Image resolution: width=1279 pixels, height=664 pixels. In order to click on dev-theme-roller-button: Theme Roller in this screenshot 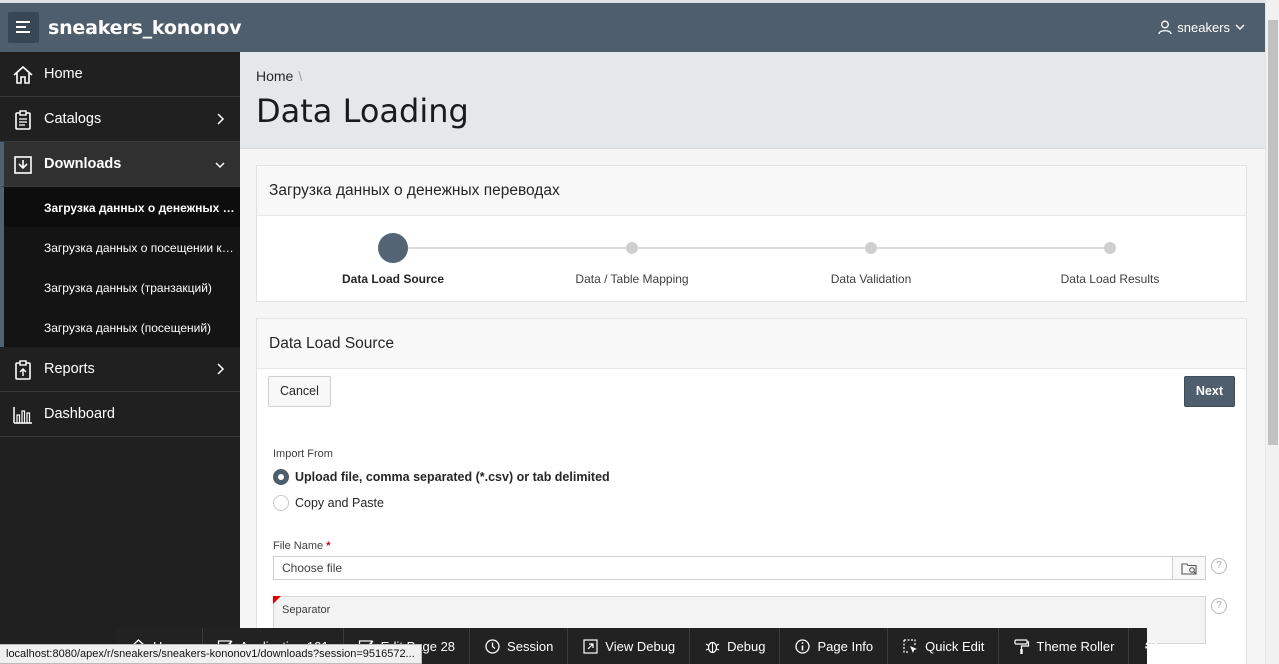, I will do `click(1064, 646)`.